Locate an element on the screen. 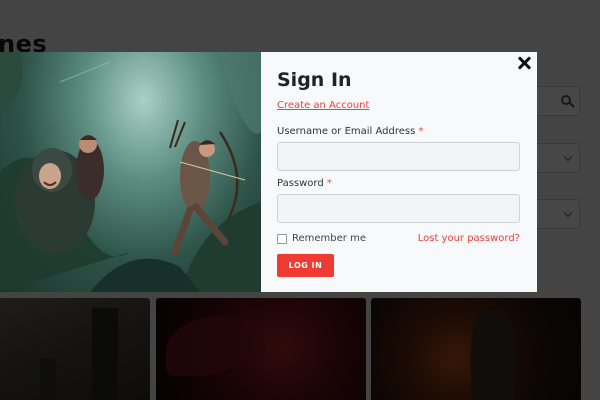 The width and height of the screenshot is (600, 400). password-label-text: Password is located at coordinates (300, 183).